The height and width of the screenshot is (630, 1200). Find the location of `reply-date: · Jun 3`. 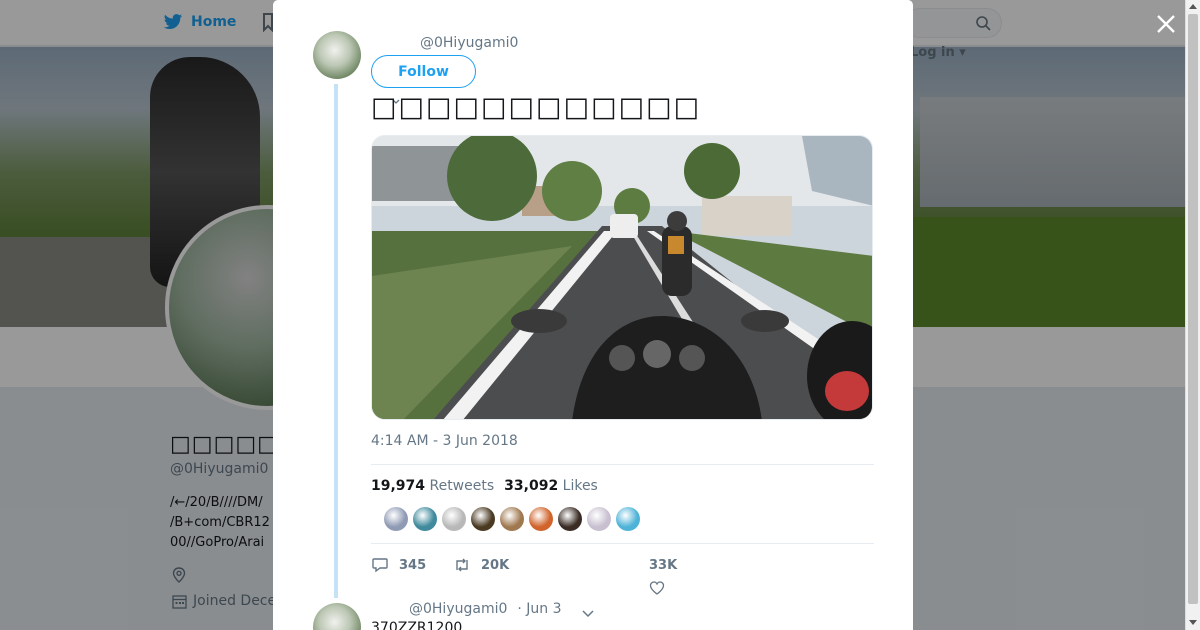

reply-date: · Jun 3 is located at coordinates (539, 609).